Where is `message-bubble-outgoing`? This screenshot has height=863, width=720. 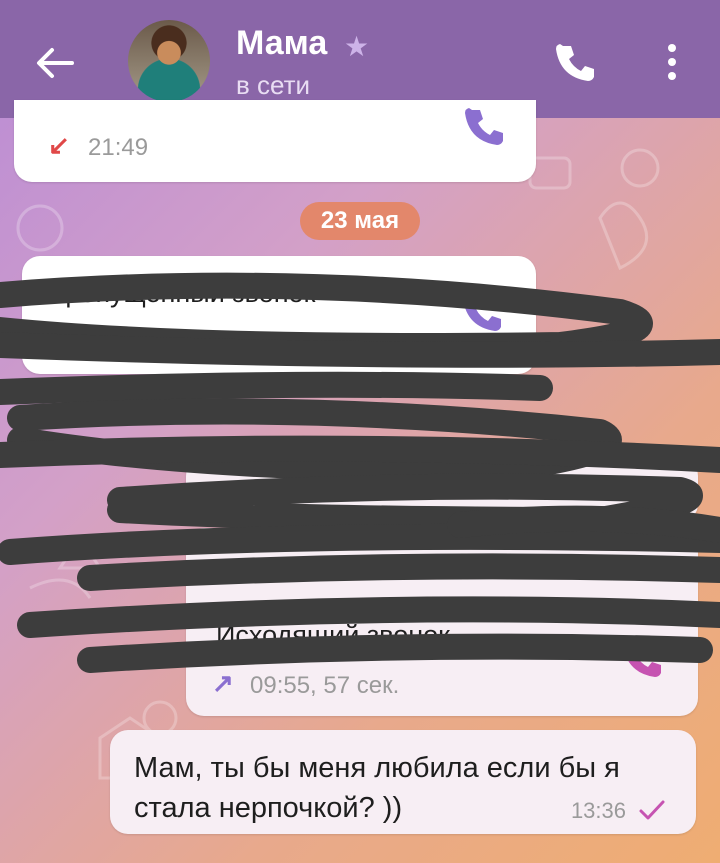 message-bubble-outgoing is located at coordinates (442, 490).